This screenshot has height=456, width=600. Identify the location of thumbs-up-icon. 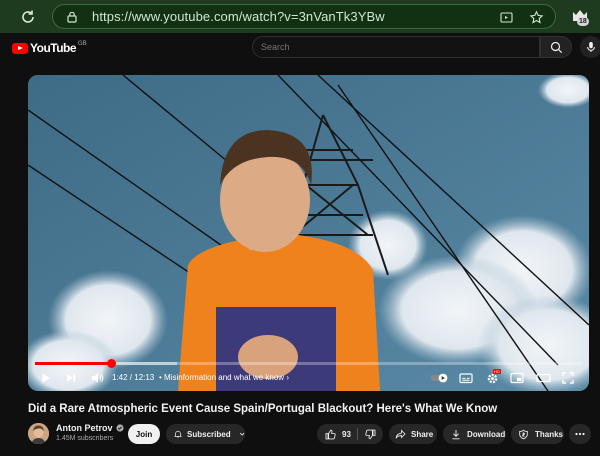
(330, 434).